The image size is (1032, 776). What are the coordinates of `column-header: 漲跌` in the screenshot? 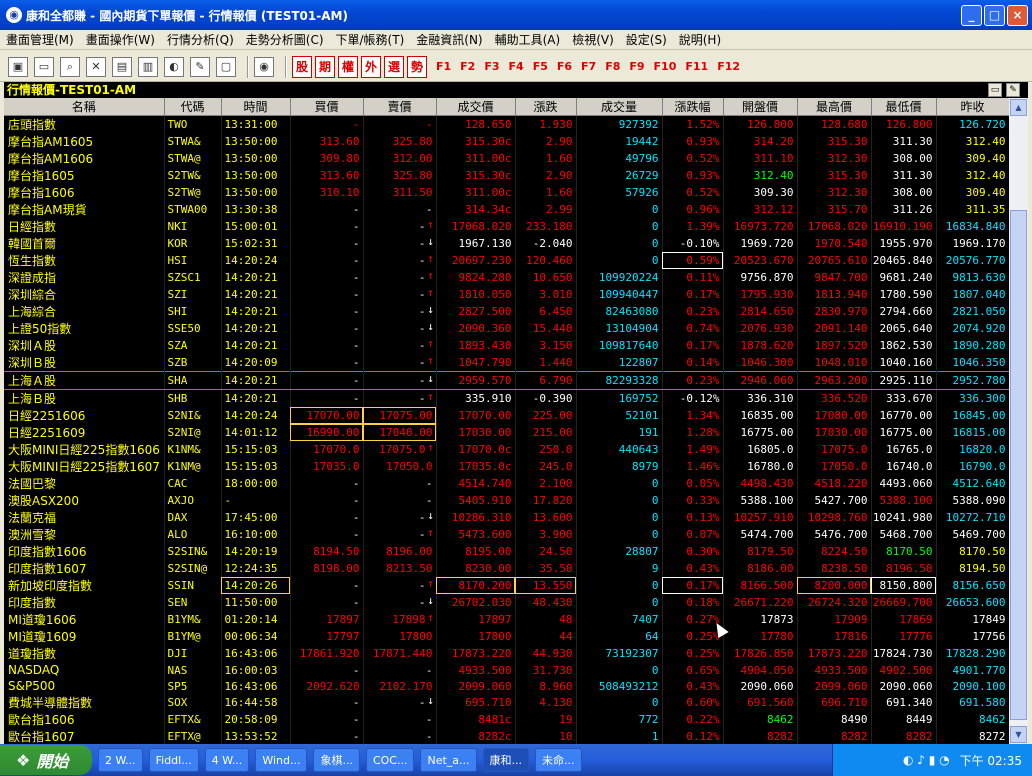 It's located at (546, 107).